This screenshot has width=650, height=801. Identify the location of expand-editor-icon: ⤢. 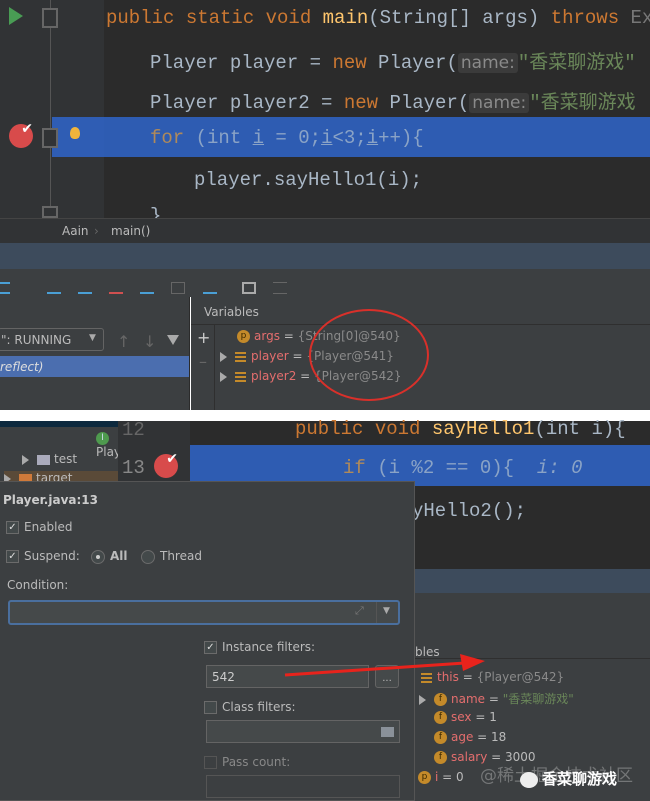
(359, 611).